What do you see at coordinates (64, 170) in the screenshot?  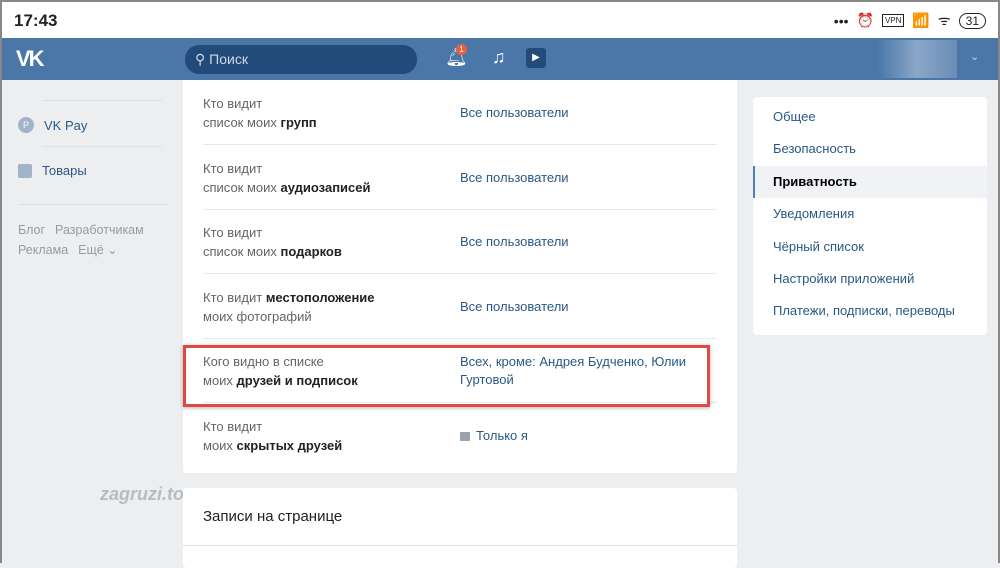 I see `sidebar-item-label: Товары` at bounding box center [64, 170].